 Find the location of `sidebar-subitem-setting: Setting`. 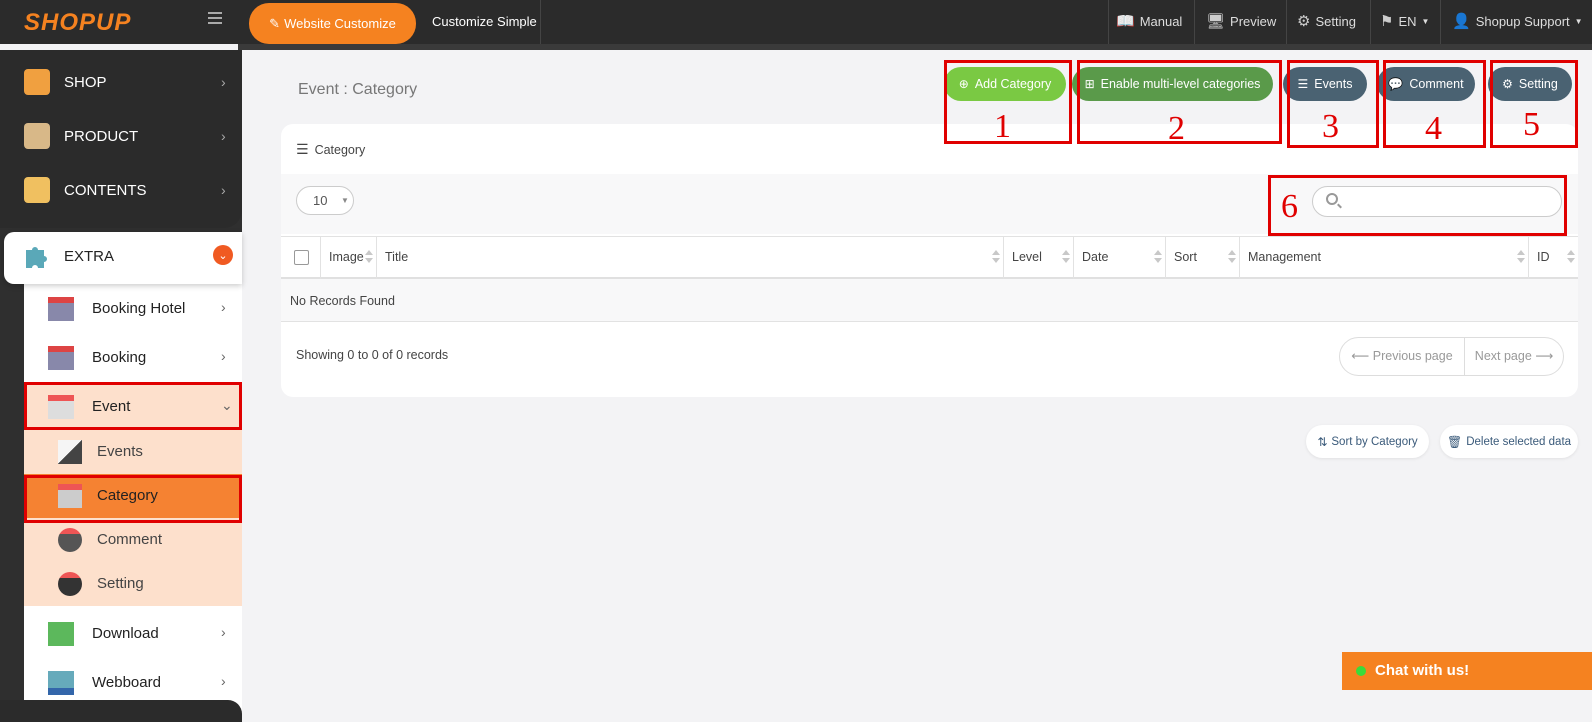

sidebar-subitem-setting: Setting is located at coordinates (133, 584).